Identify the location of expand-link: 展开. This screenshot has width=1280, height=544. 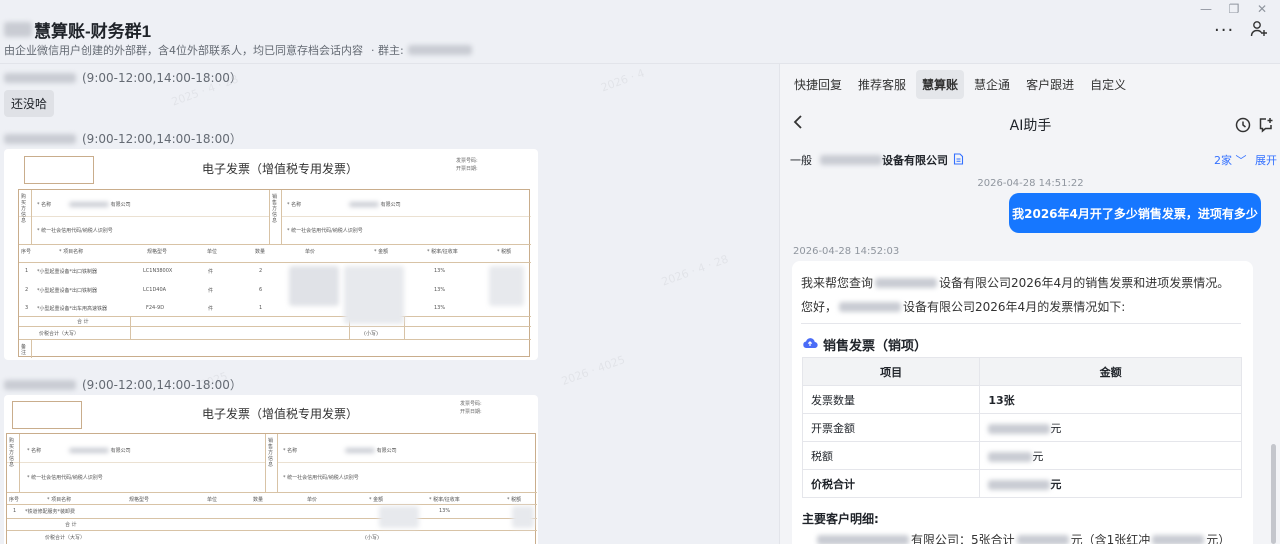
(1266, 160).